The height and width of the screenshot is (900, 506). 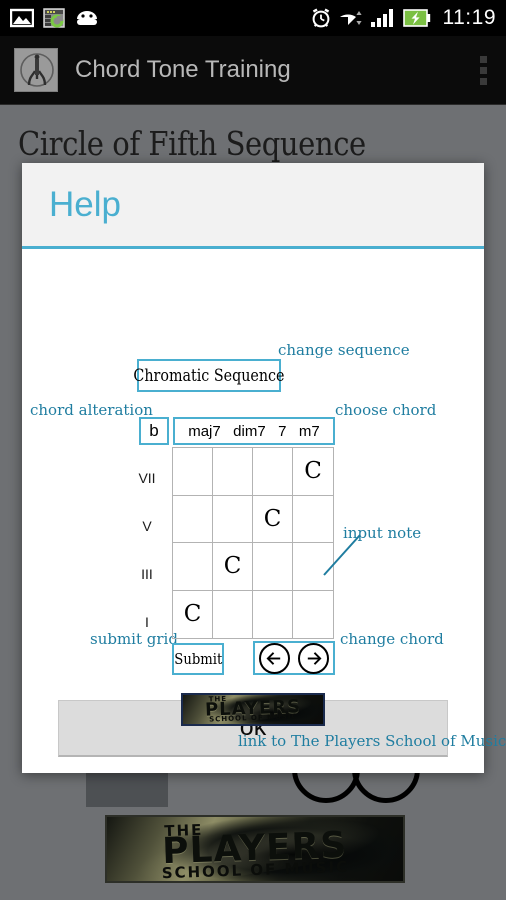 I want to click on chord-alteration-label: b, so click(x=154, y=430).